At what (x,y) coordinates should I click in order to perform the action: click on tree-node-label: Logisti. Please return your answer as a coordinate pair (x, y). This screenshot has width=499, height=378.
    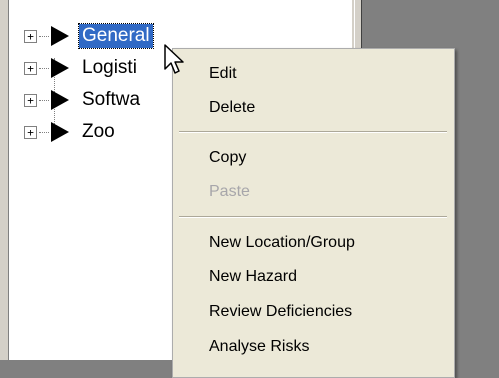
    Looking at the image, I should click on (109, 68).